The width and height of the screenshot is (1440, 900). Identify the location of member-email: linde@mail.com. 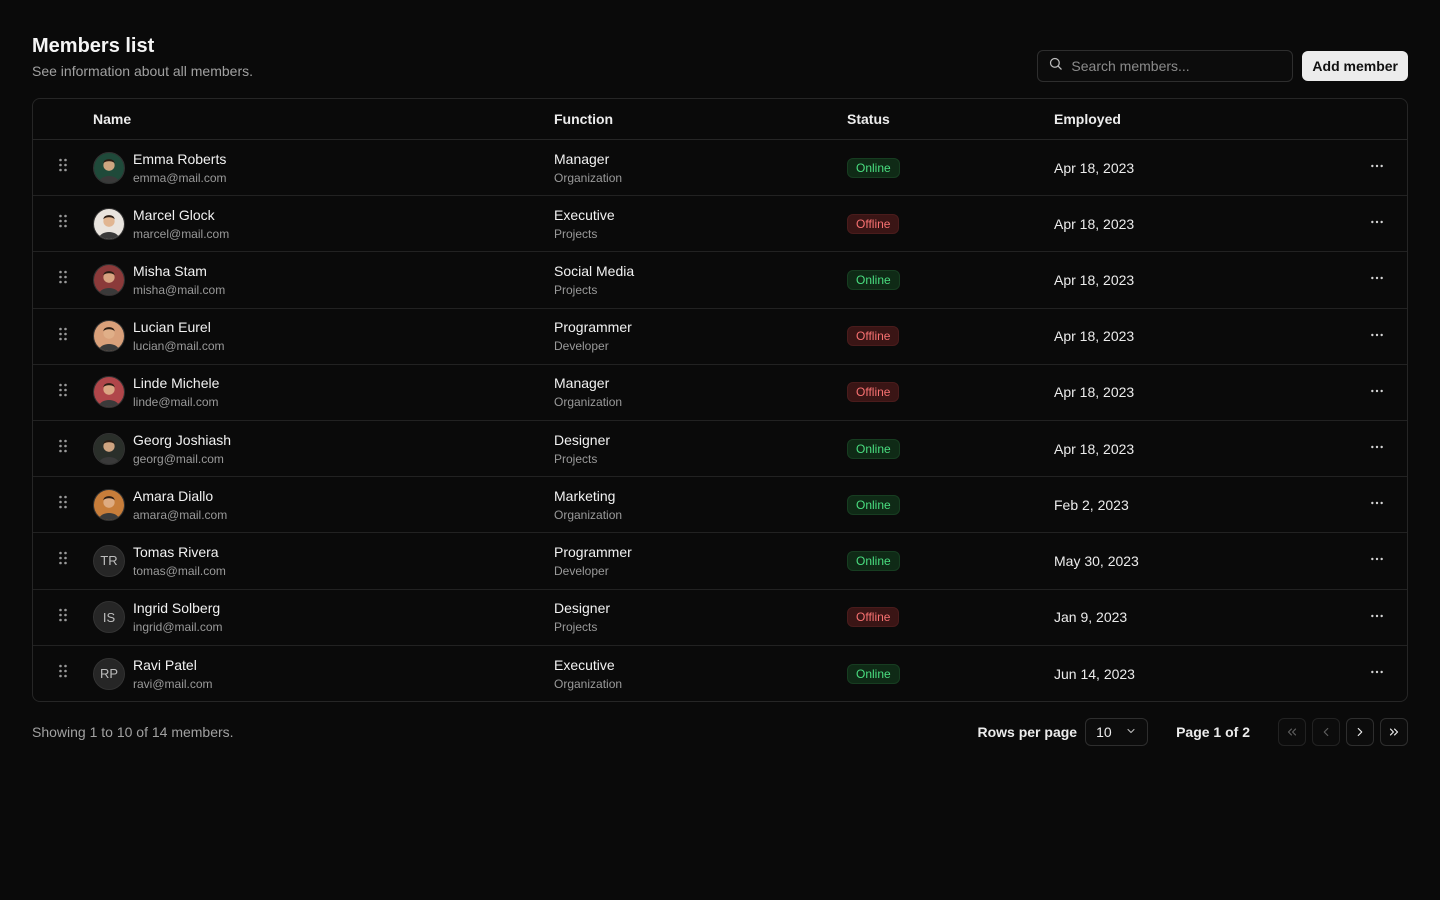
(176, 402).